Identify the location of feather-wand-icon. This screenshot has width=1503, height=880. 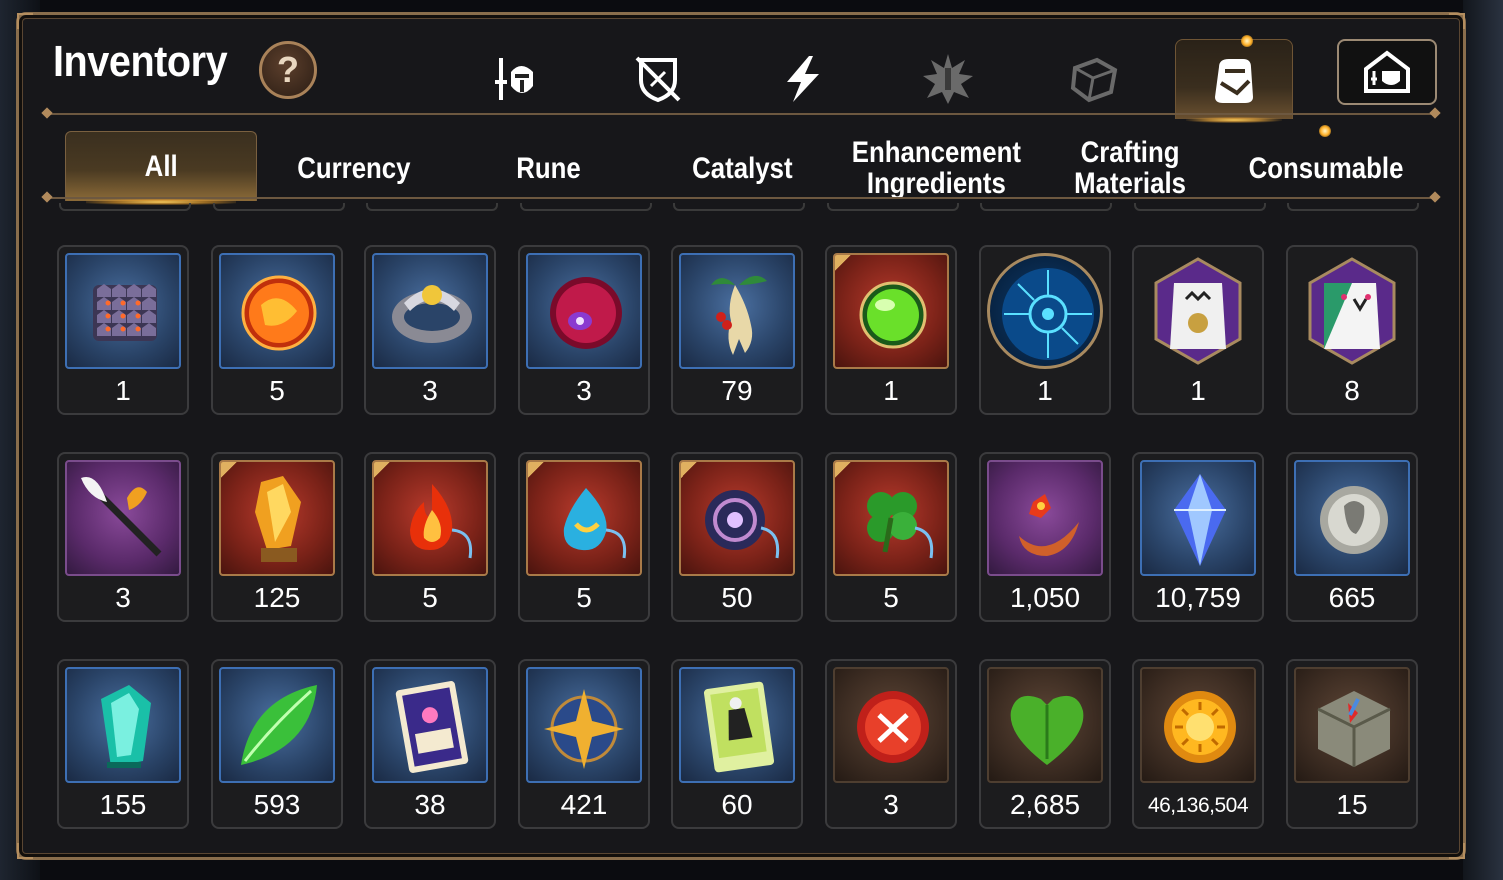
(121, 517).